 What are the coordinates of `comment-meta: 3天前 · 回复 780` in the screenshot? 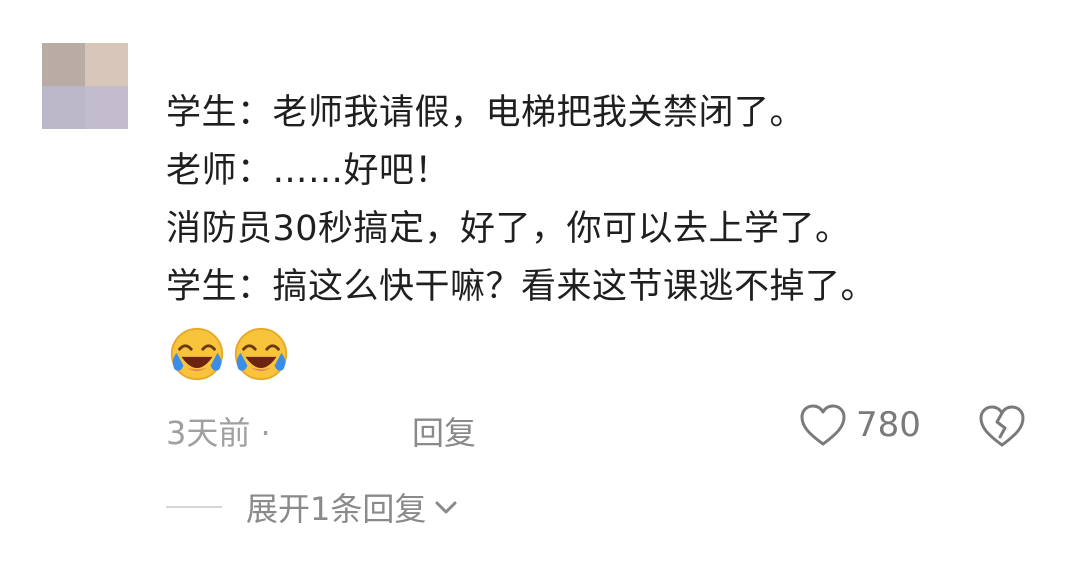 It's located at (606, 427).